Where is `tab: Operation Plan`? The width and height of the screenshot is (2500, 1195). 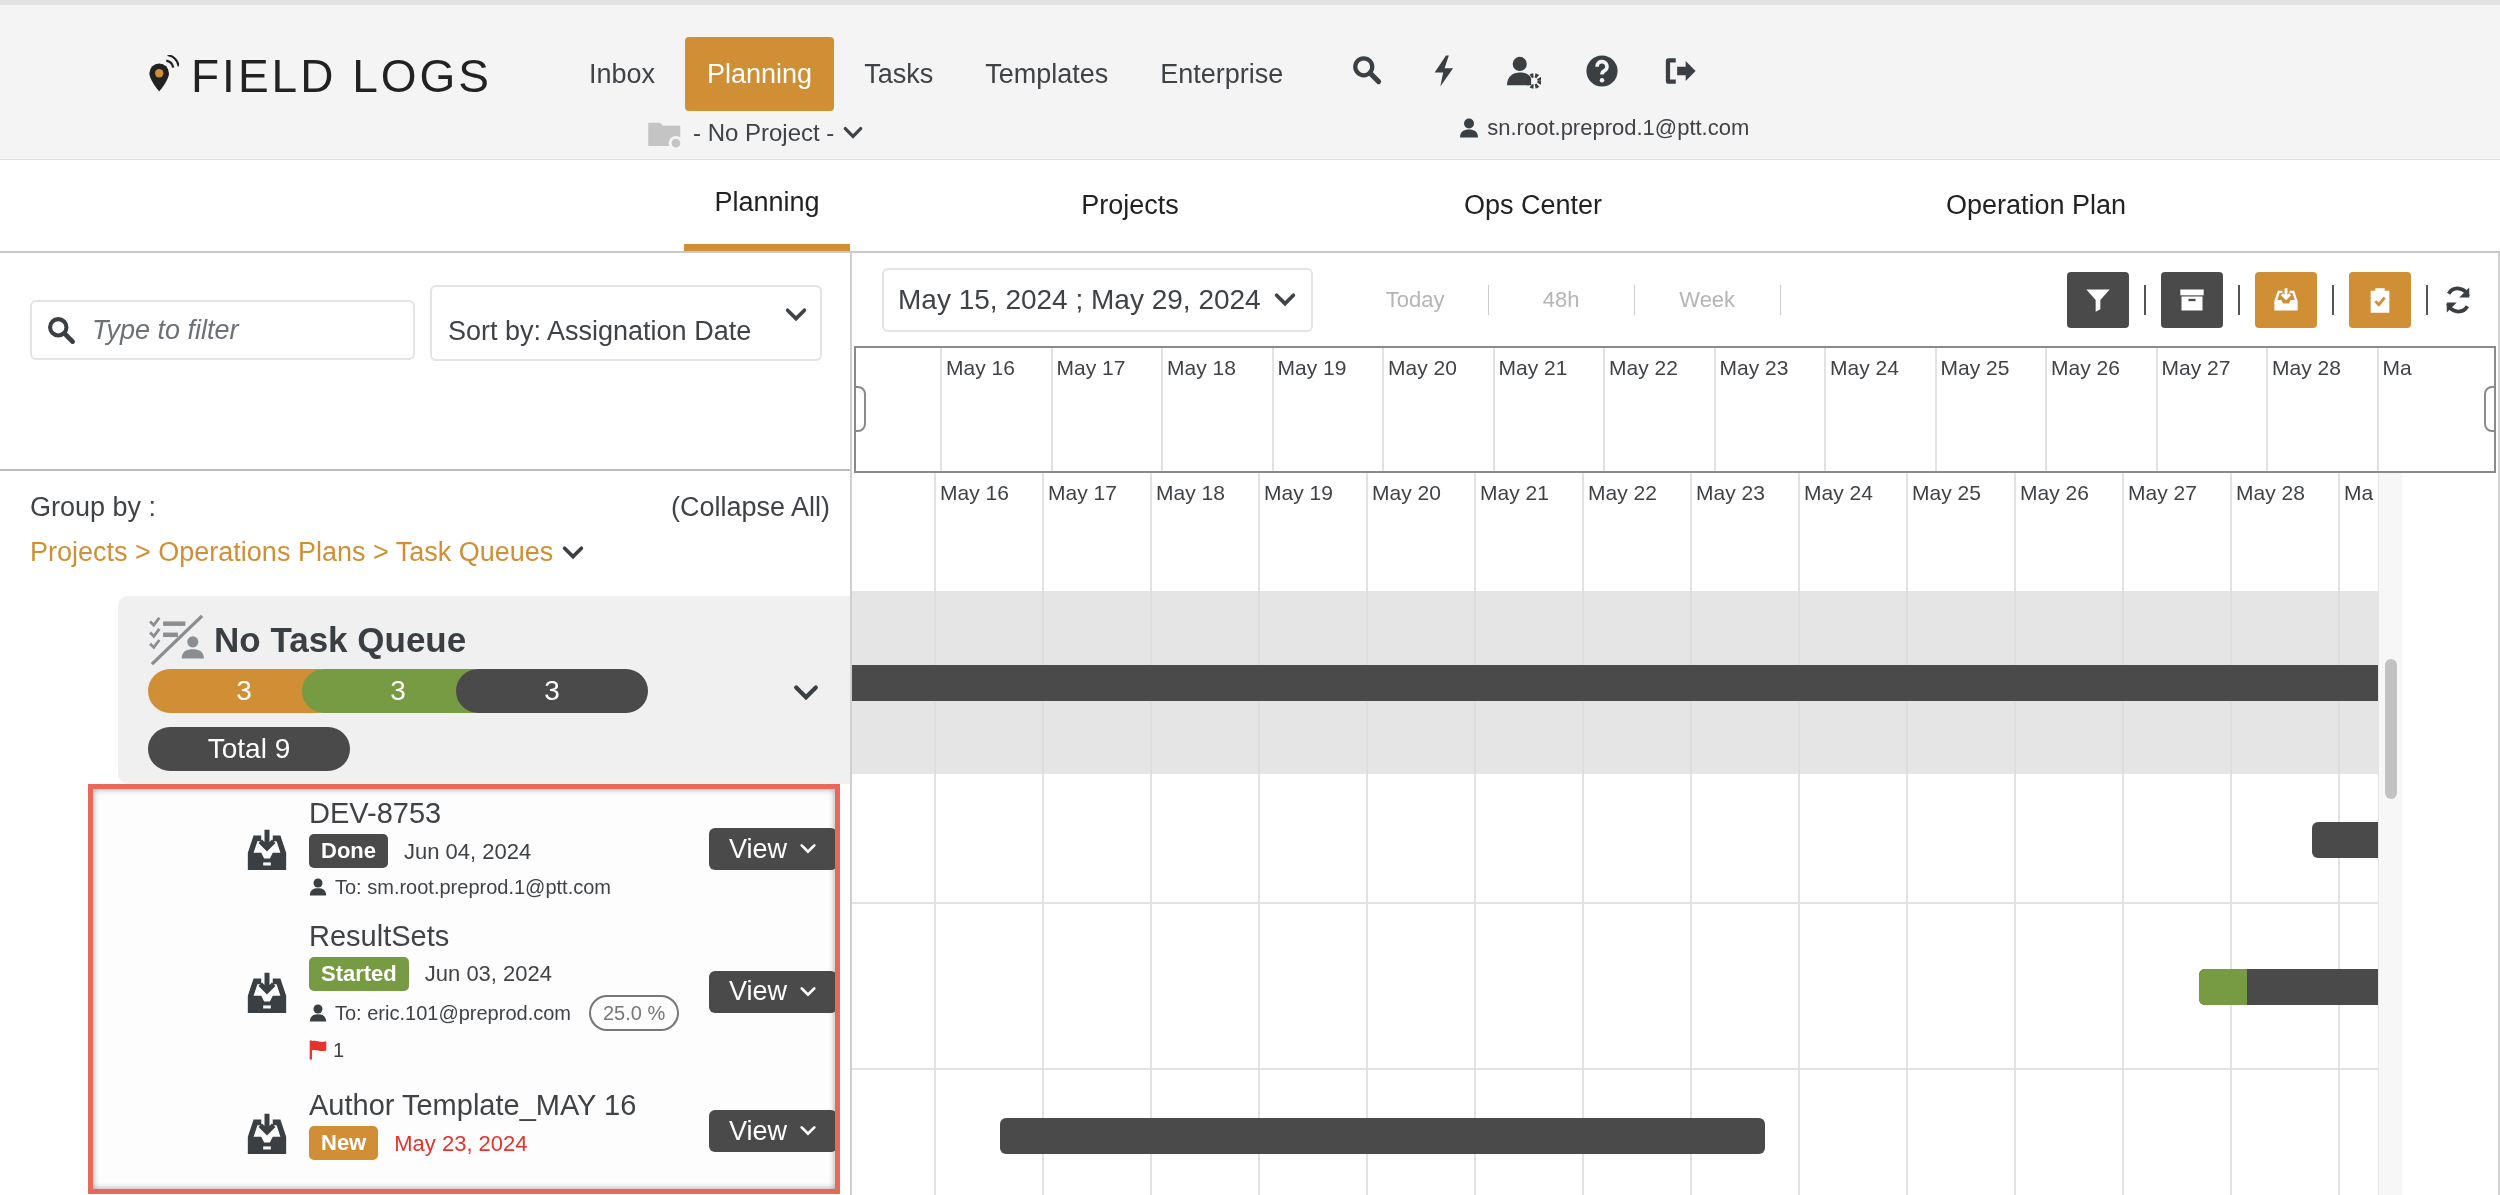 tab: Operation Plan is located at coordinates (2036, 205).